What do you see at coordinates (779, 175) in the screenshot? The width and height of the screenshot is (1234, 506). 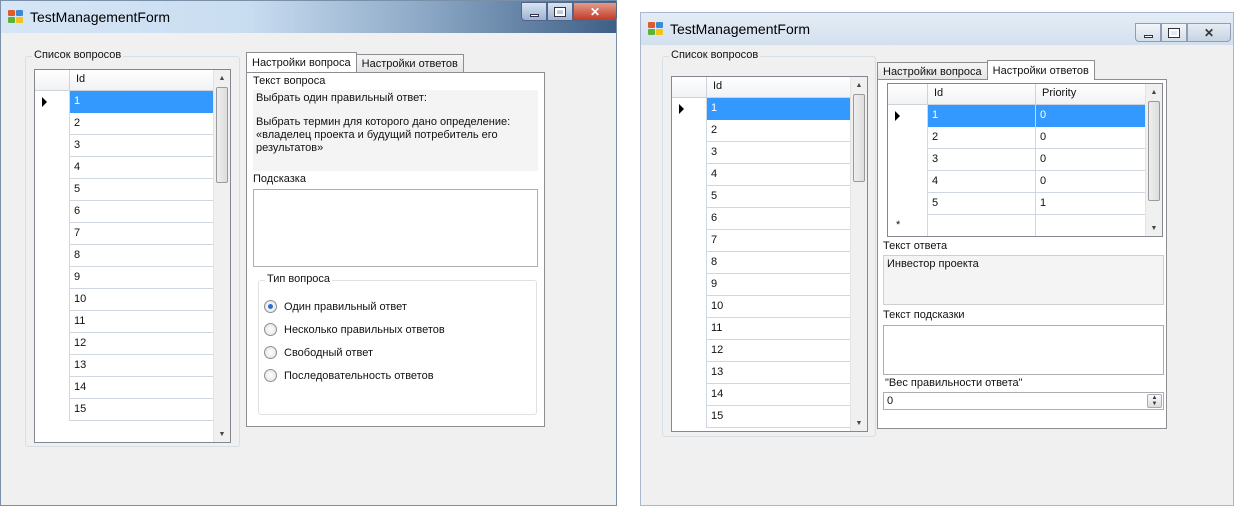 I see `cell-id: 4` at bounding box center [779, 175].